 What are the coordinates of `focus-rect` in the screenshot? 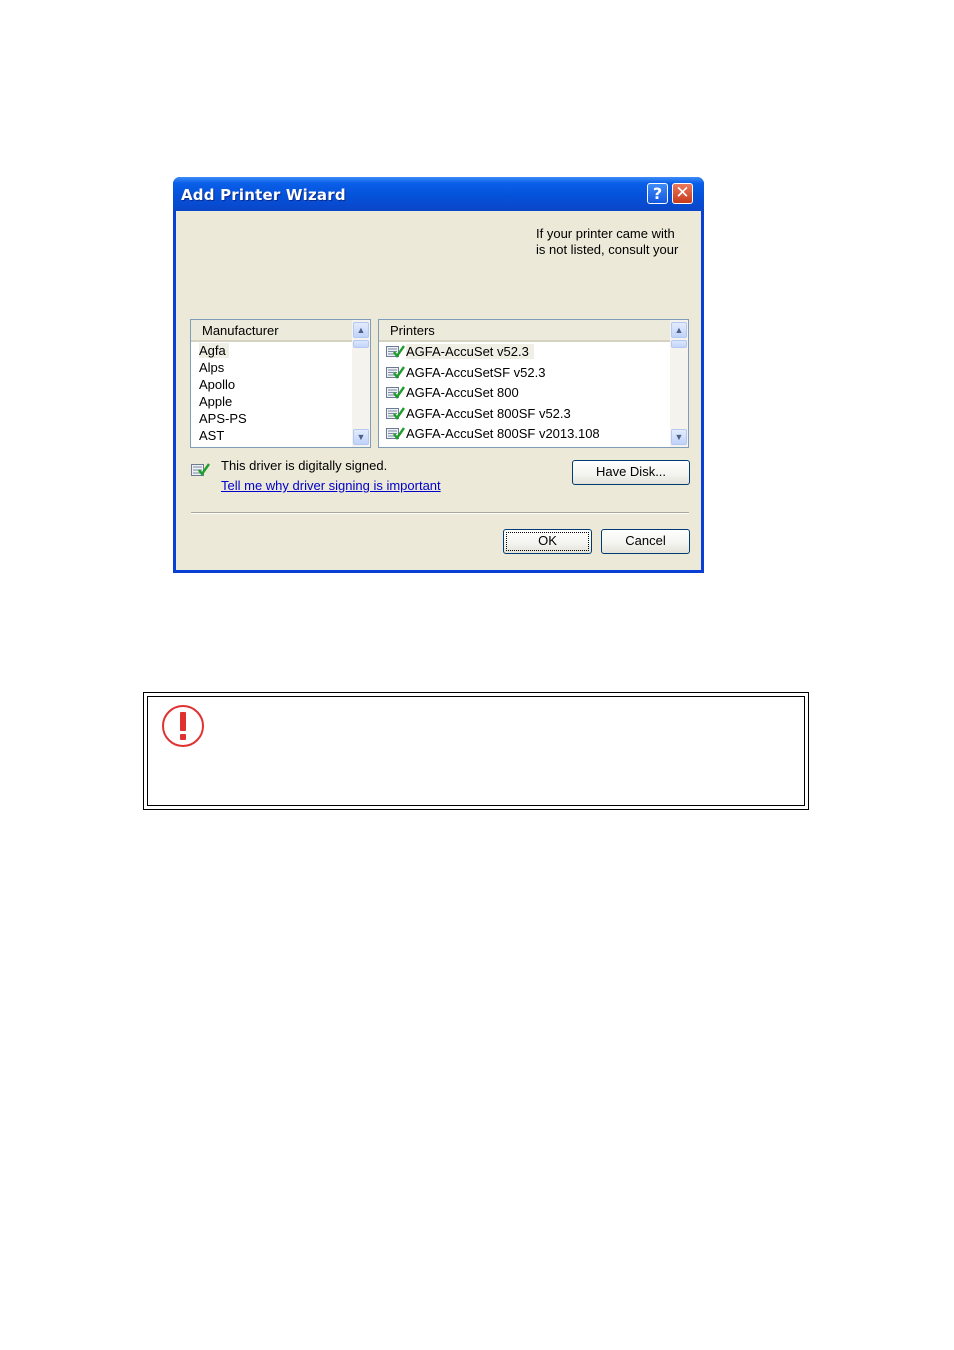 It's located at (547, 541).